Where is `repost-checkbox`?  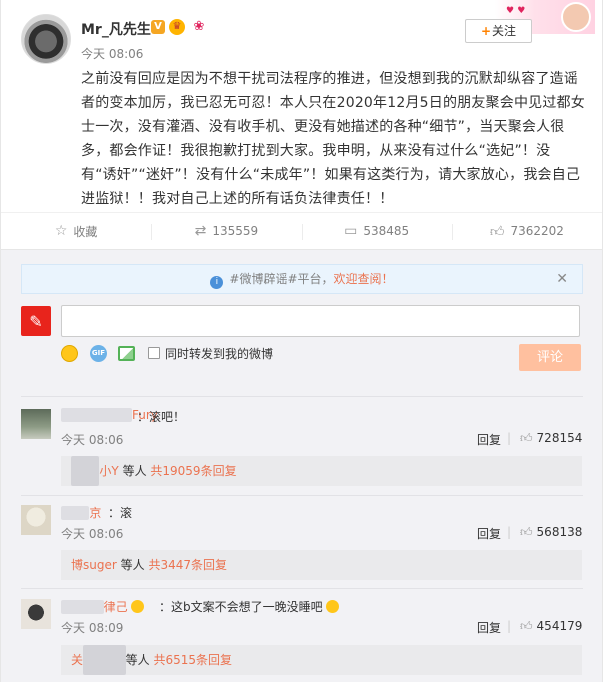
repost-checkbox is located at coordinates (154, 353).